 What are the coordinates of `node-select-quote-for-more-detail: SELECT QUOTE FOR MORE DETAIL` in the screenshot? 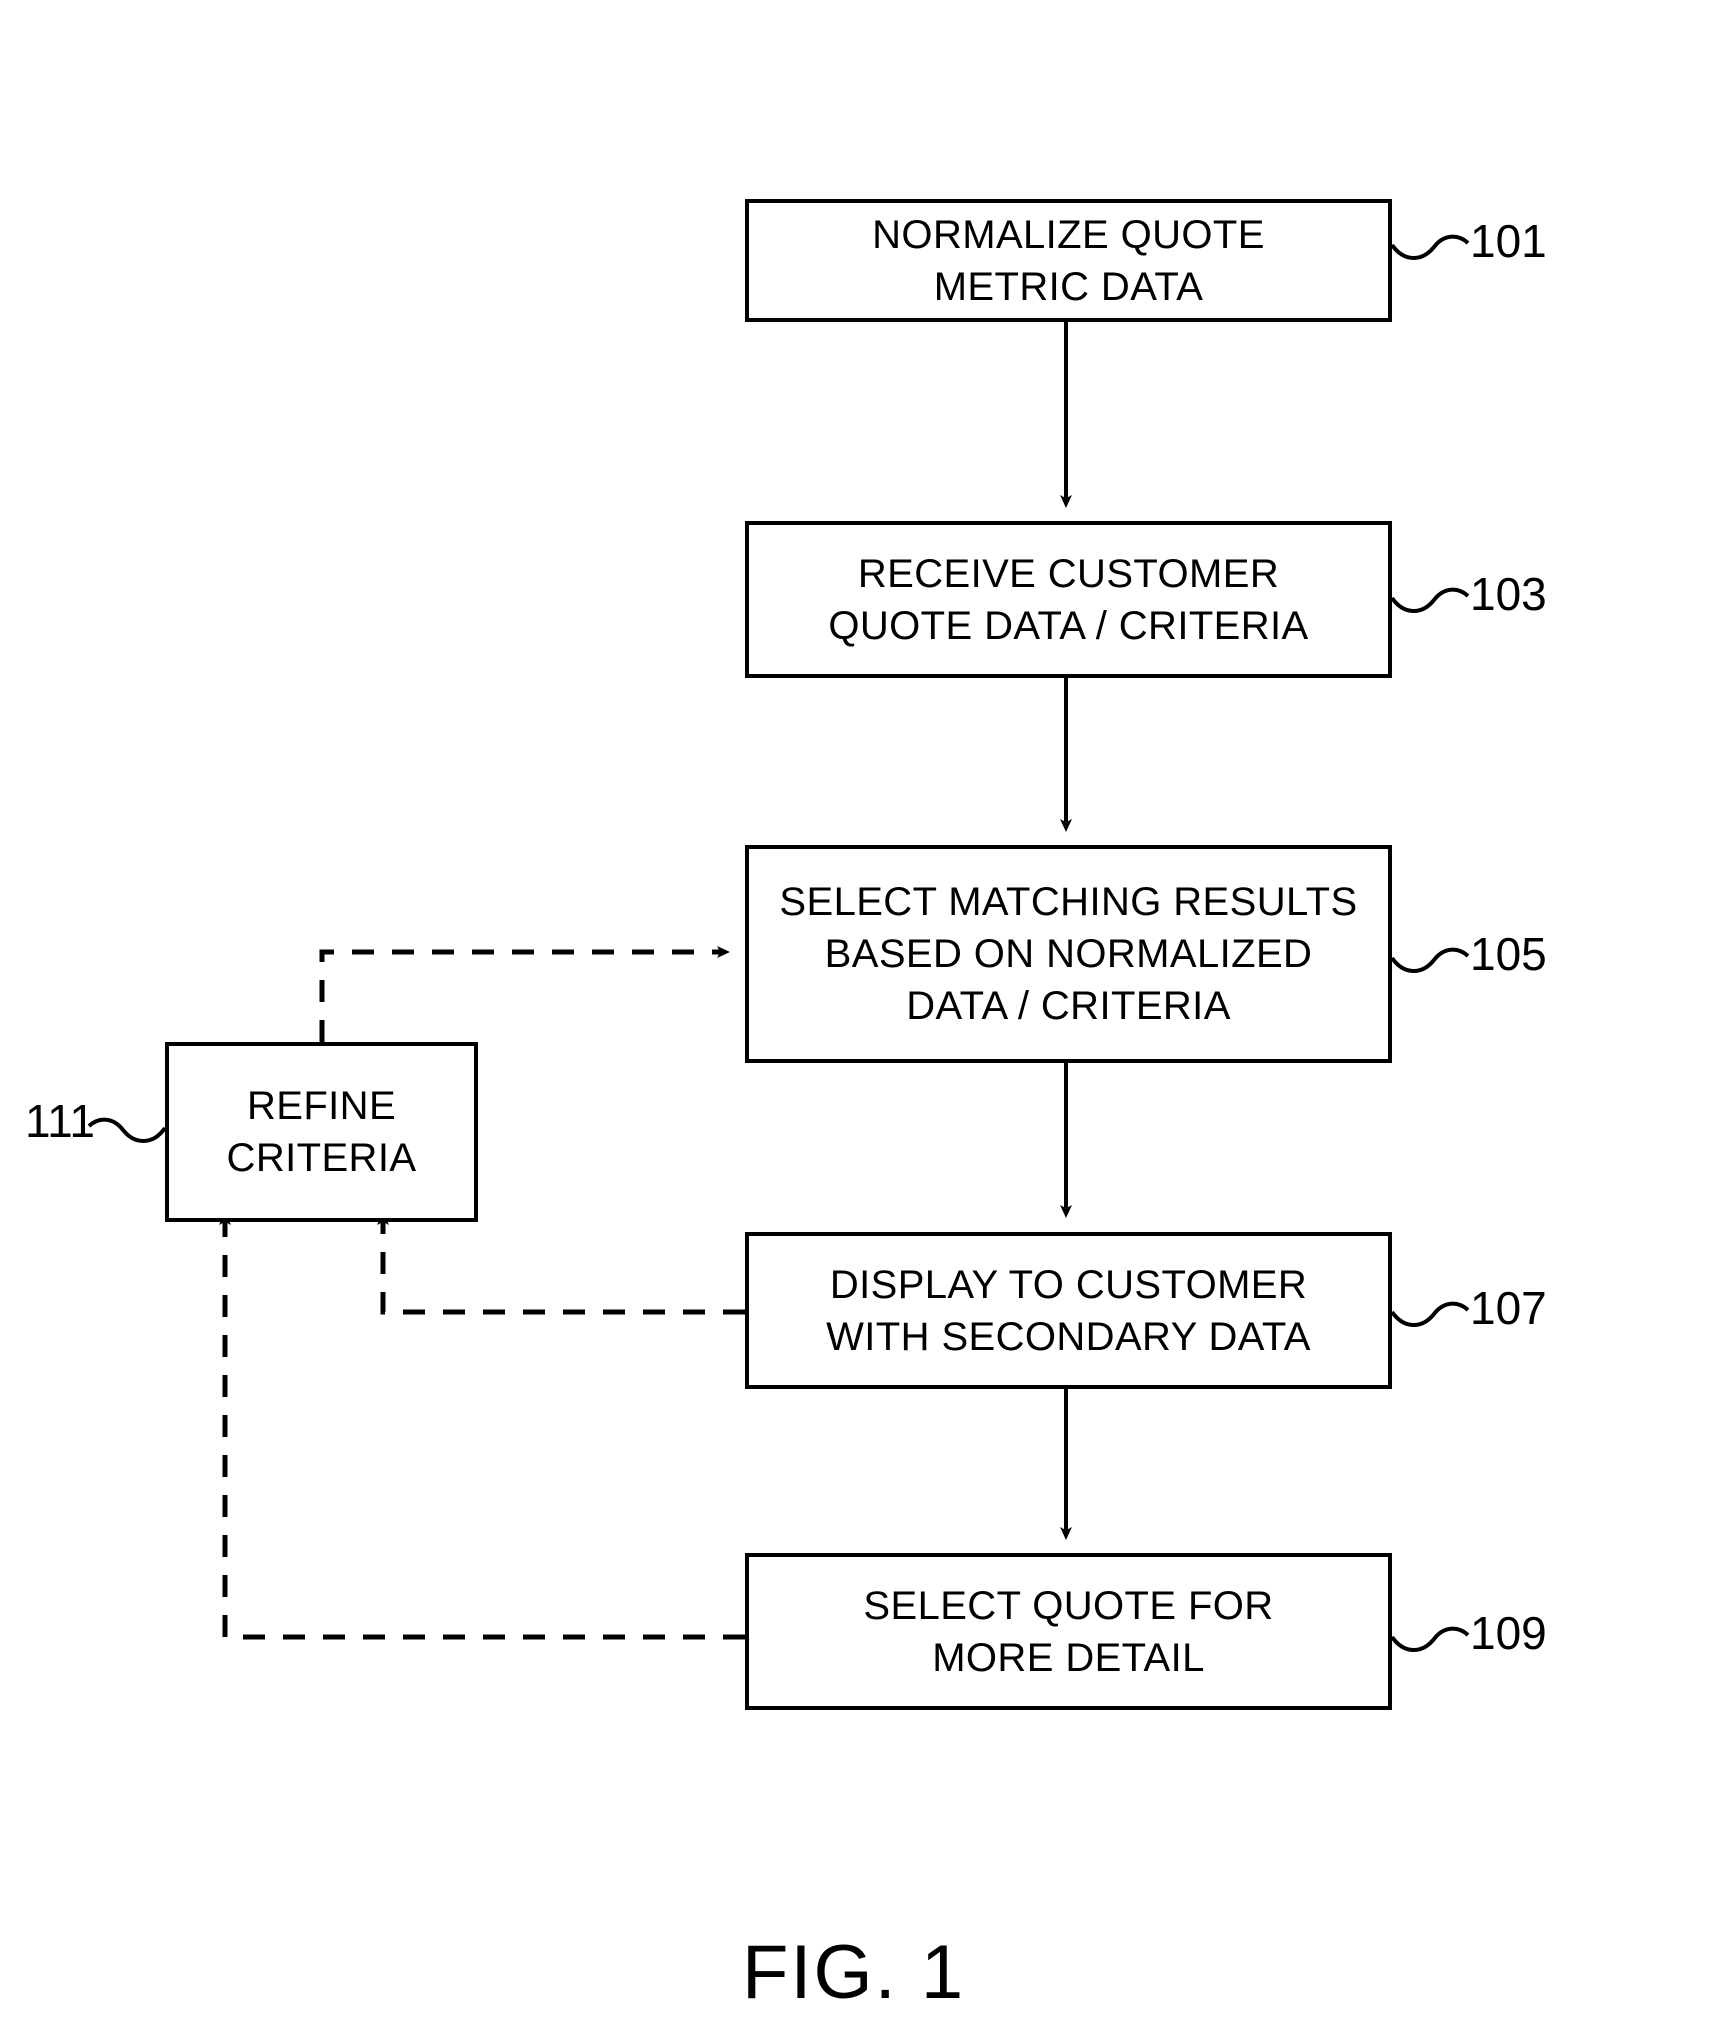 It's located at (1068, 1631).